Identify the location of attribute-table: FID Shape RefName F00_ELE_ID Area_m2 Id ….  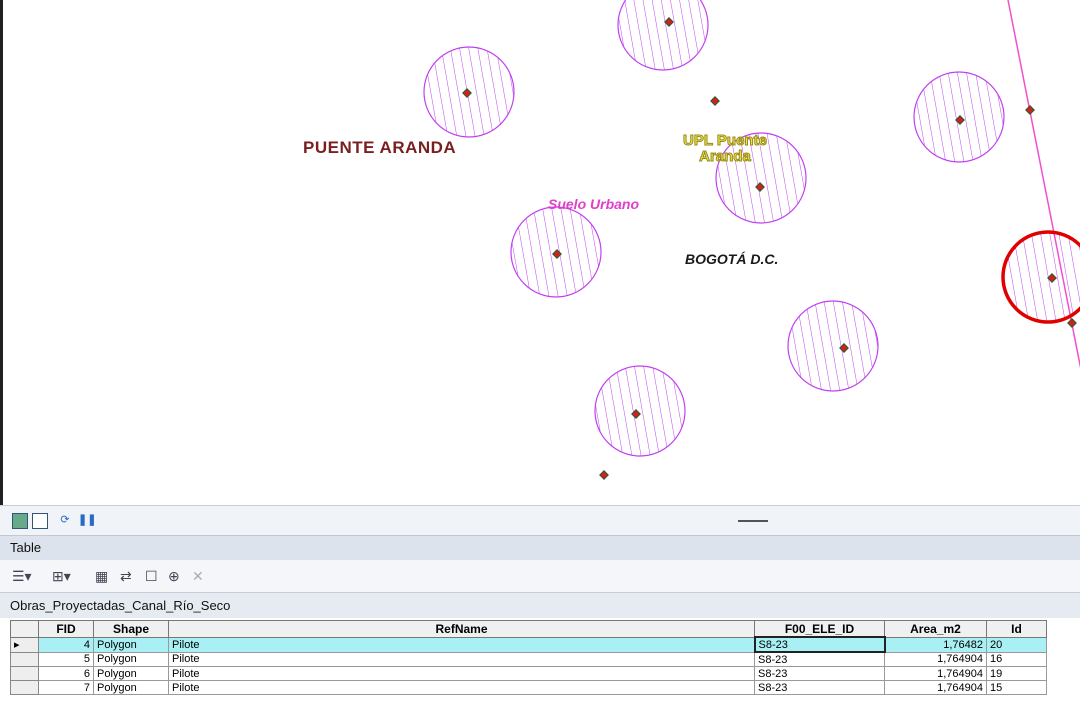
(545, 665).